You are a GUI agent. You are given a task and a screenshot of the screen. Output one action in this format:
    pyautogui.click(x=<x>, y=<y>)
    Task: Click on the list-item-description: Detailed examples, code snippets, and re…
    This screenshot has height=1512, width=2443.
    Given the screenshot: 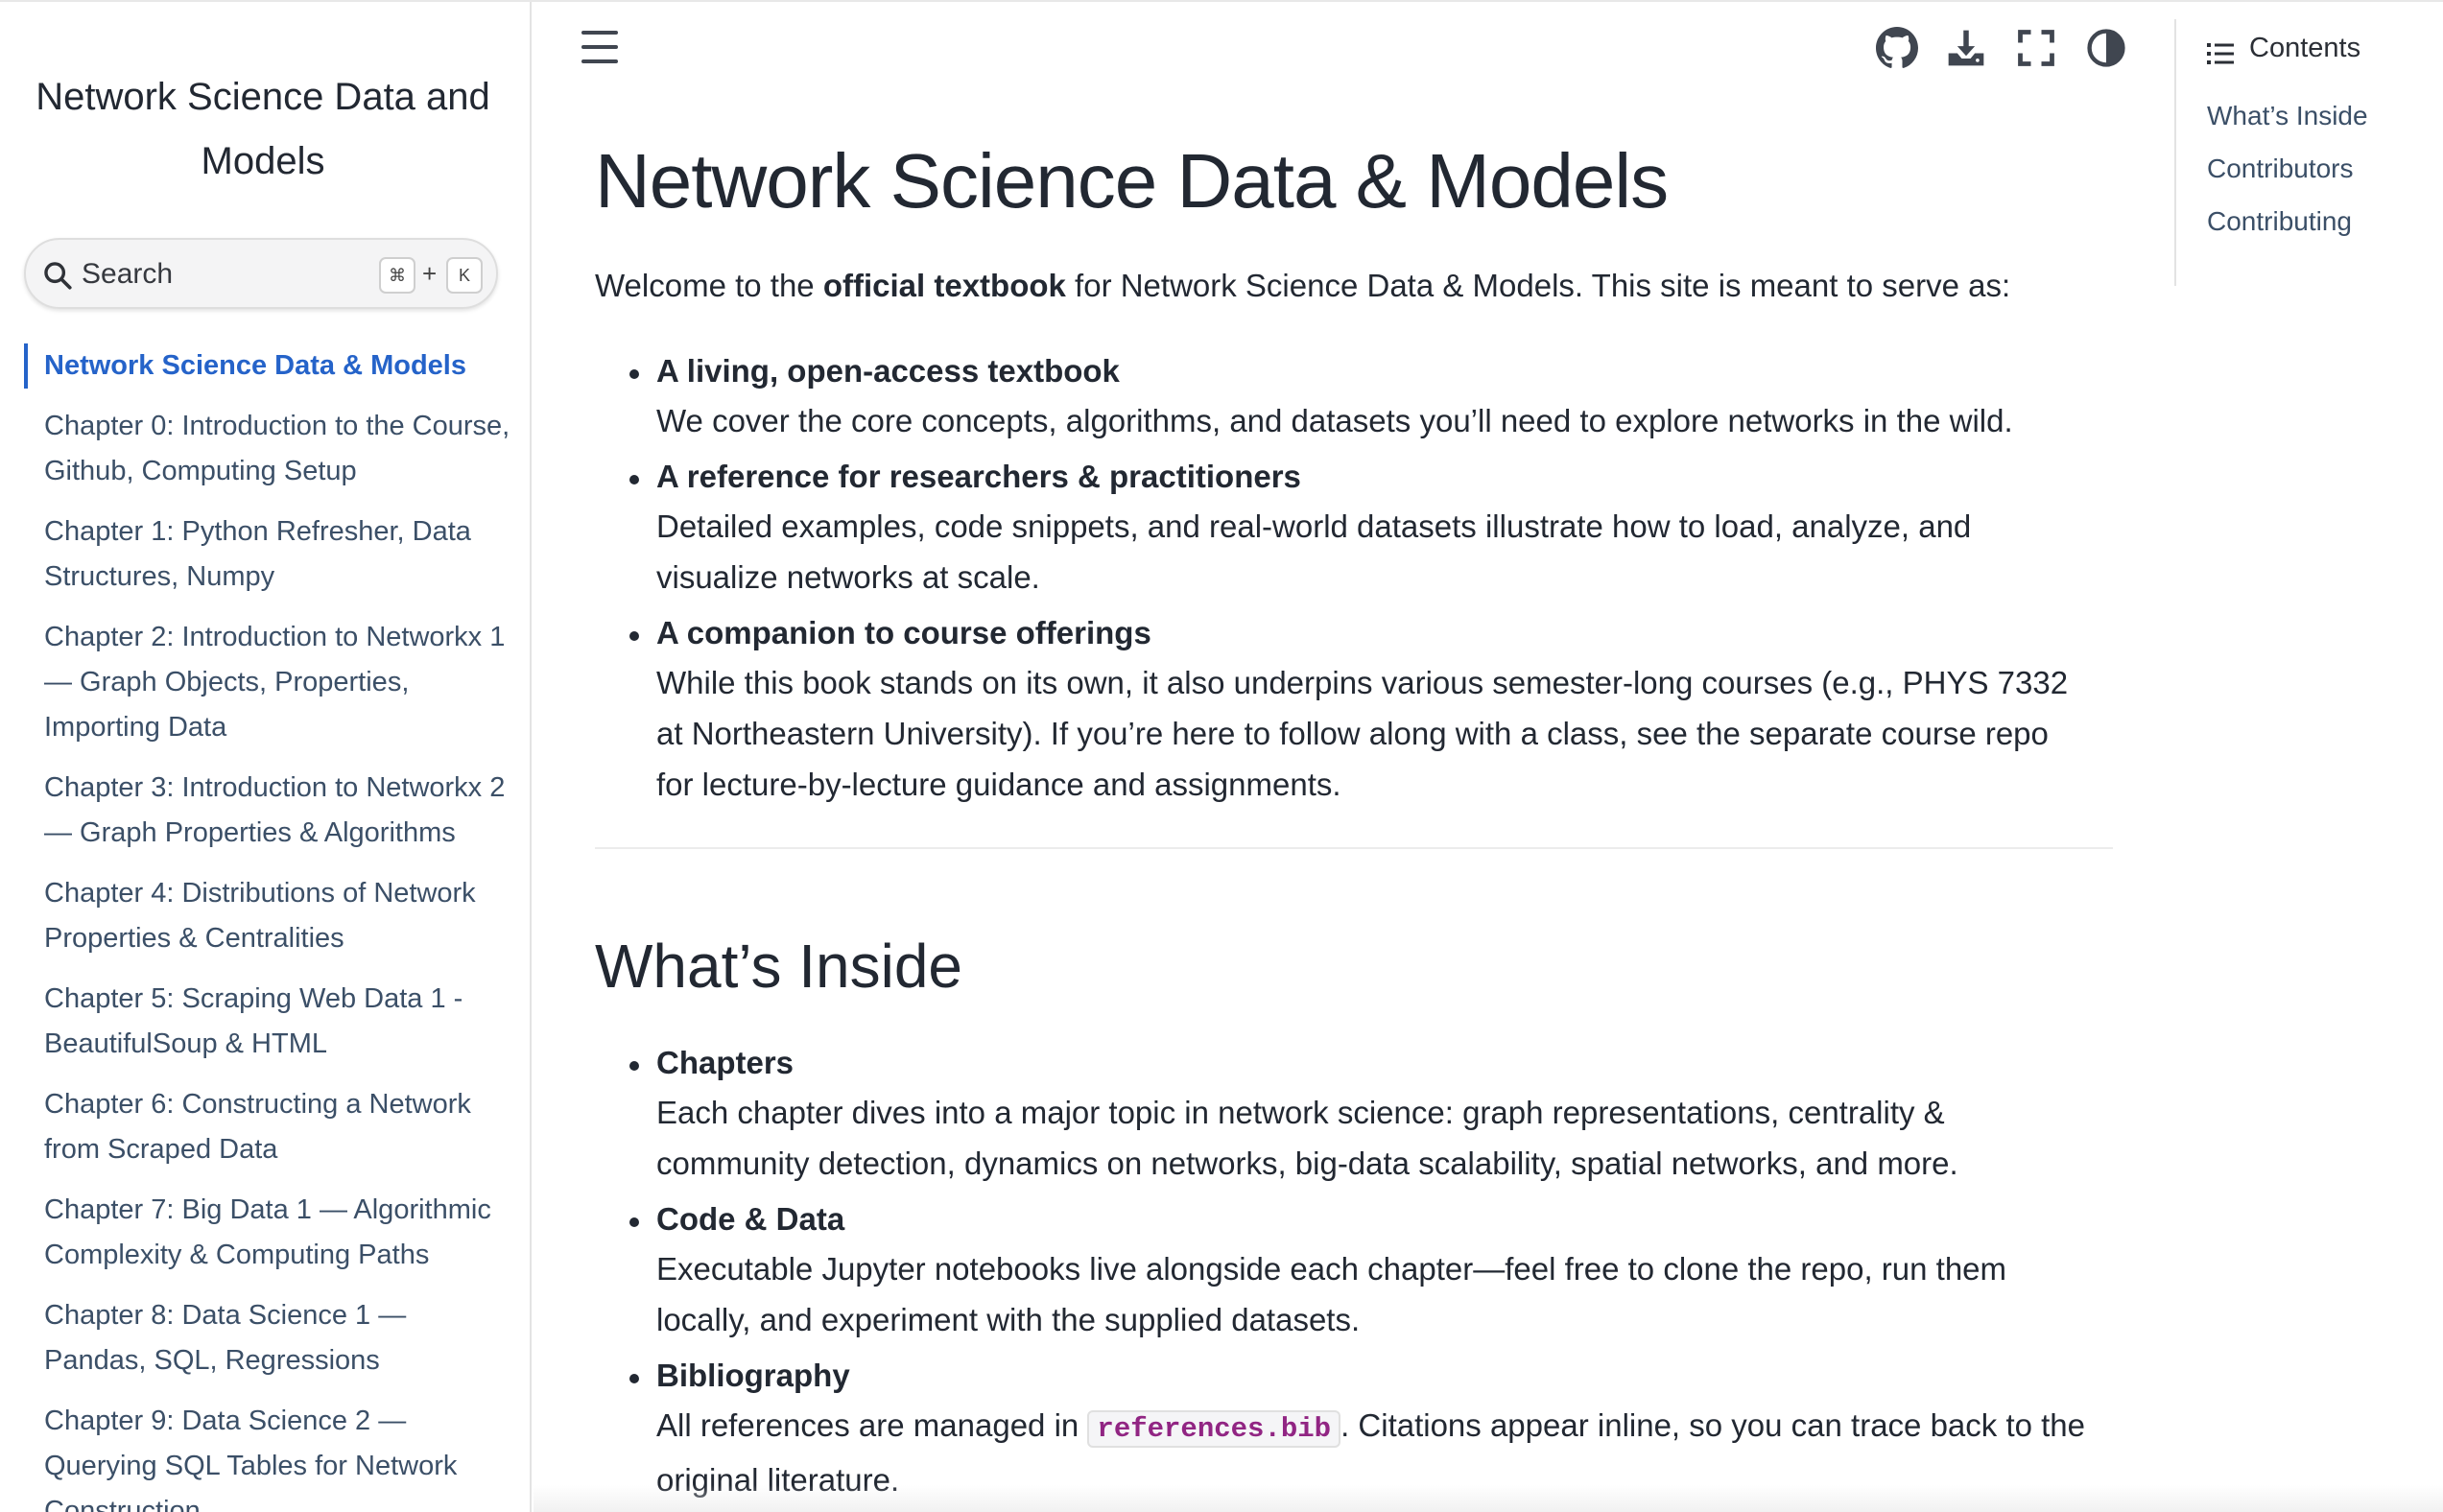 What is the action you would take?
    pyautogui.click(x=1314, y=551)
    